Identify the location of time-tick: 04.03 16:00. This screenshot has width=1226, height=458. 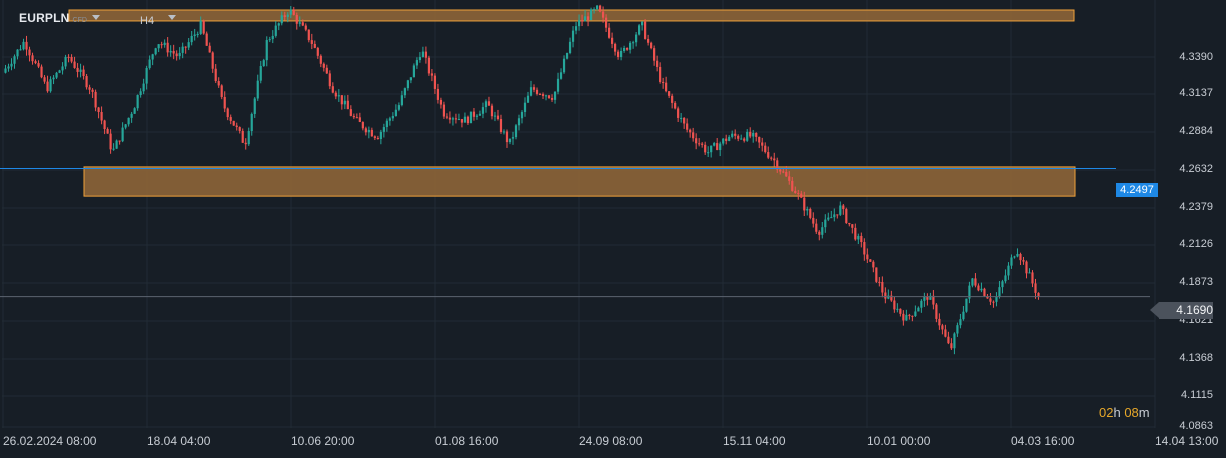
(1043, 441).